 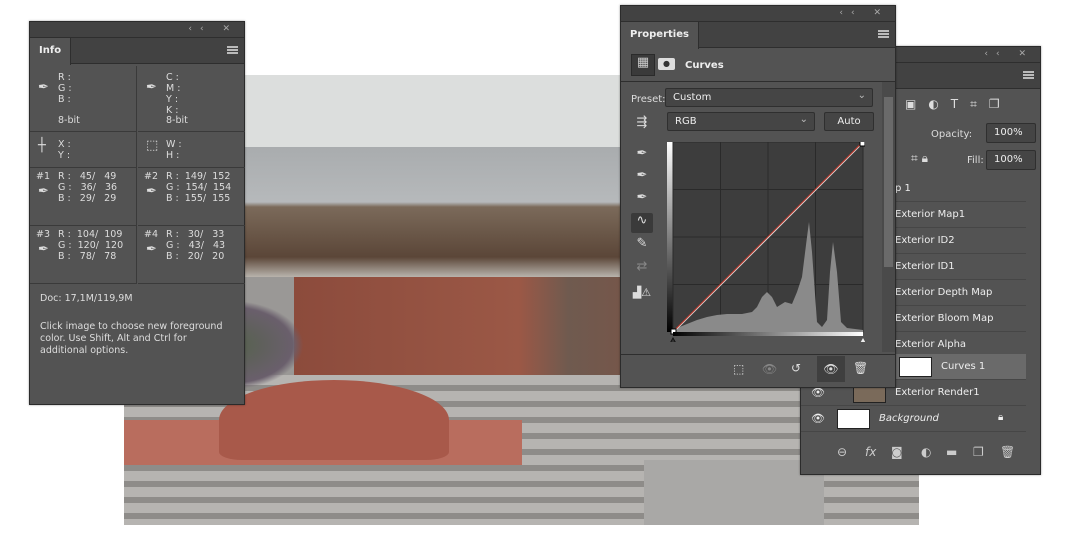 What do you see at coordinates (1011, 133) in the screenshot?
I see `opacity-field: 100%` at bounding box center [1011, 133].